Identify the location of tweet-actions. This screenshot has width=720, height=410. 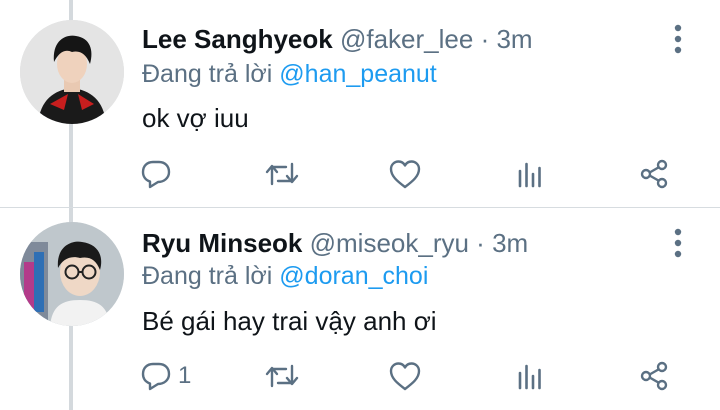
(420, 174).